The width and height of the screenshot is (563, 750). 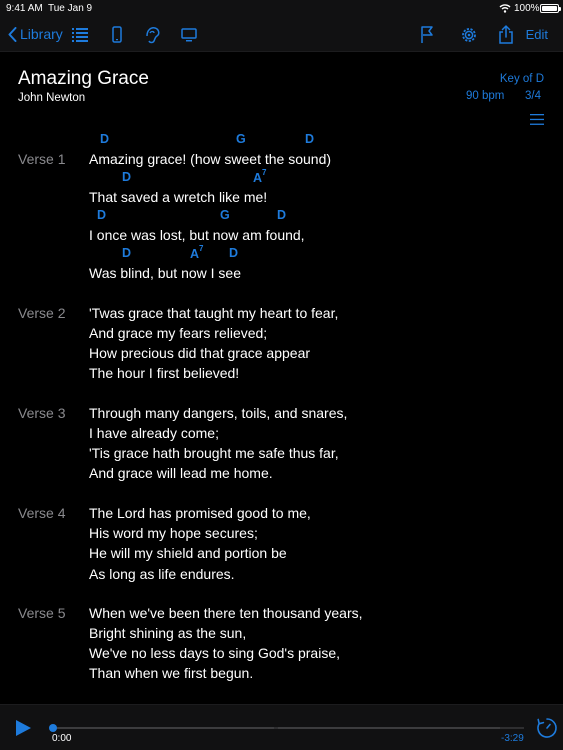 What do you see at coordinates (53, 728) in the screenshot?
I see `slider-thumb` at bounding box center [53, 728].